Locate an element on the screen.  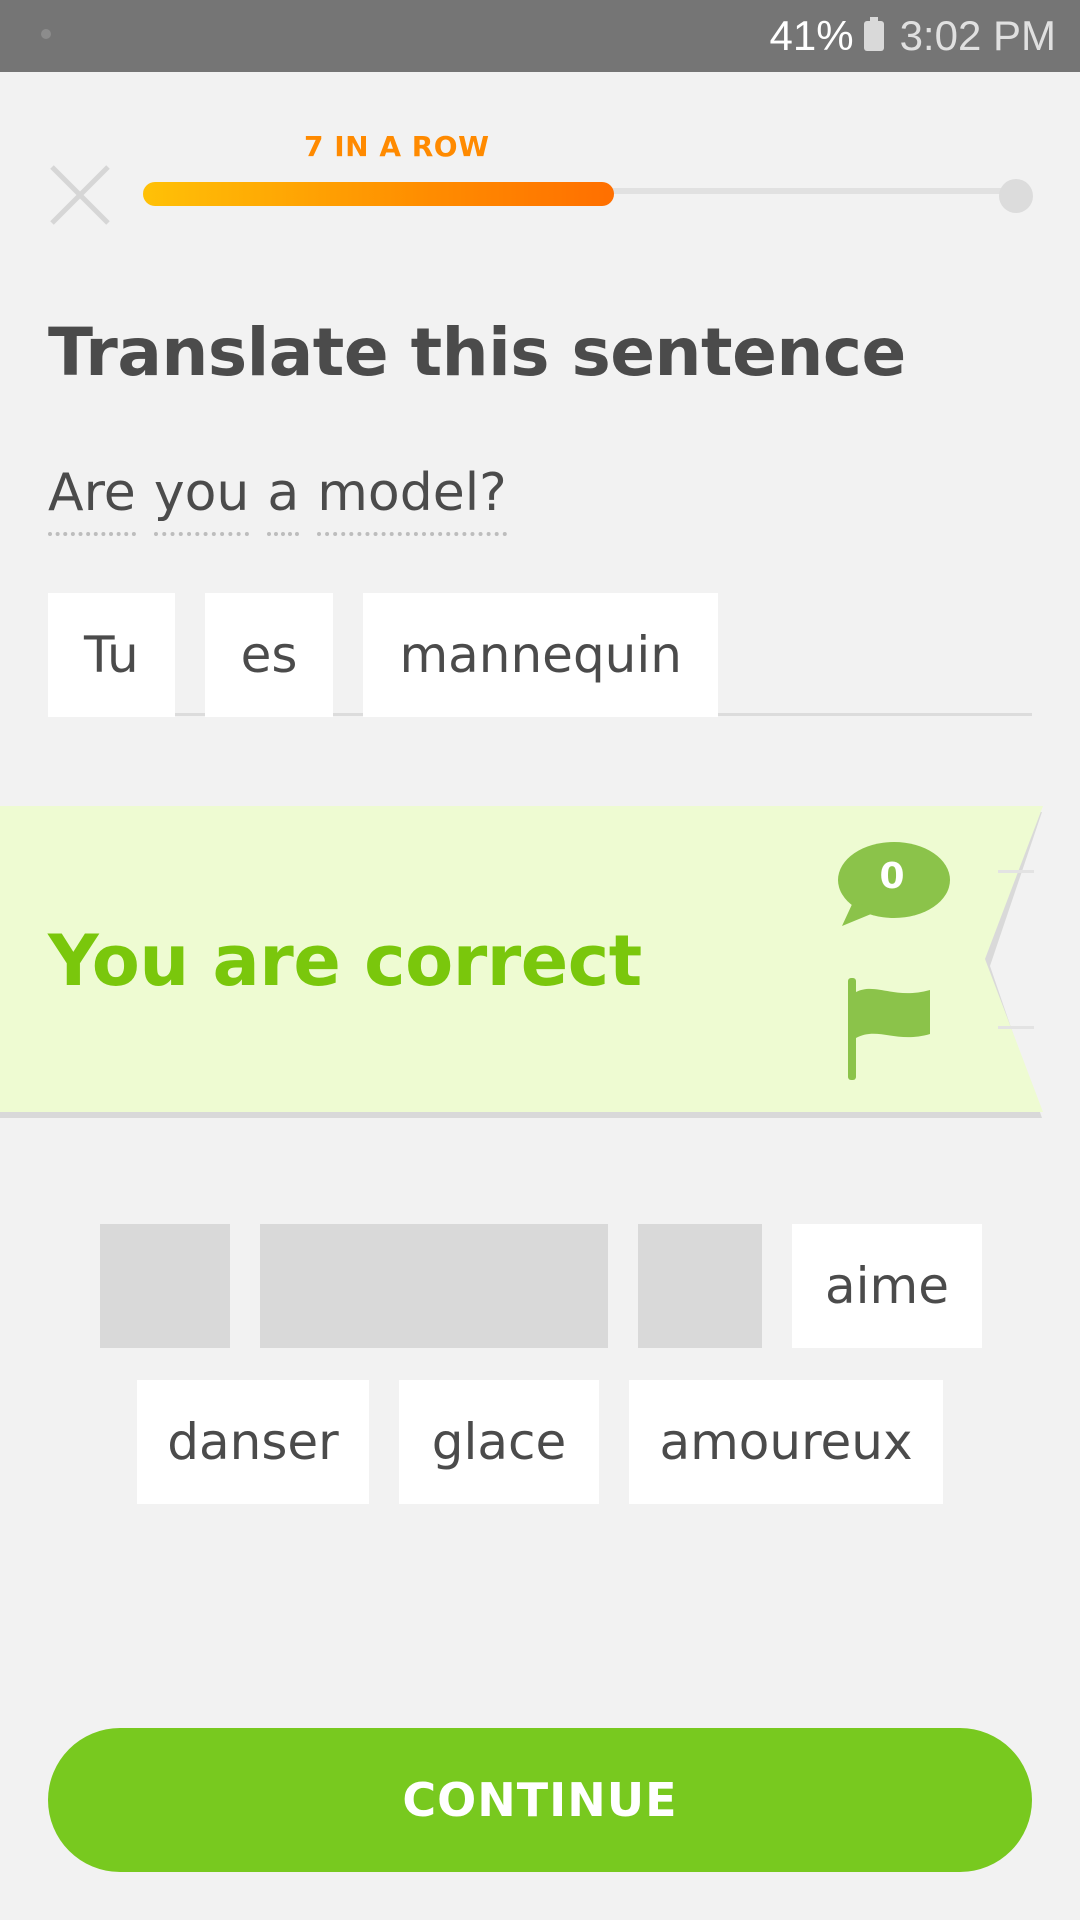
source-sentence: Are you a model? is located at coordinates (277, 500).